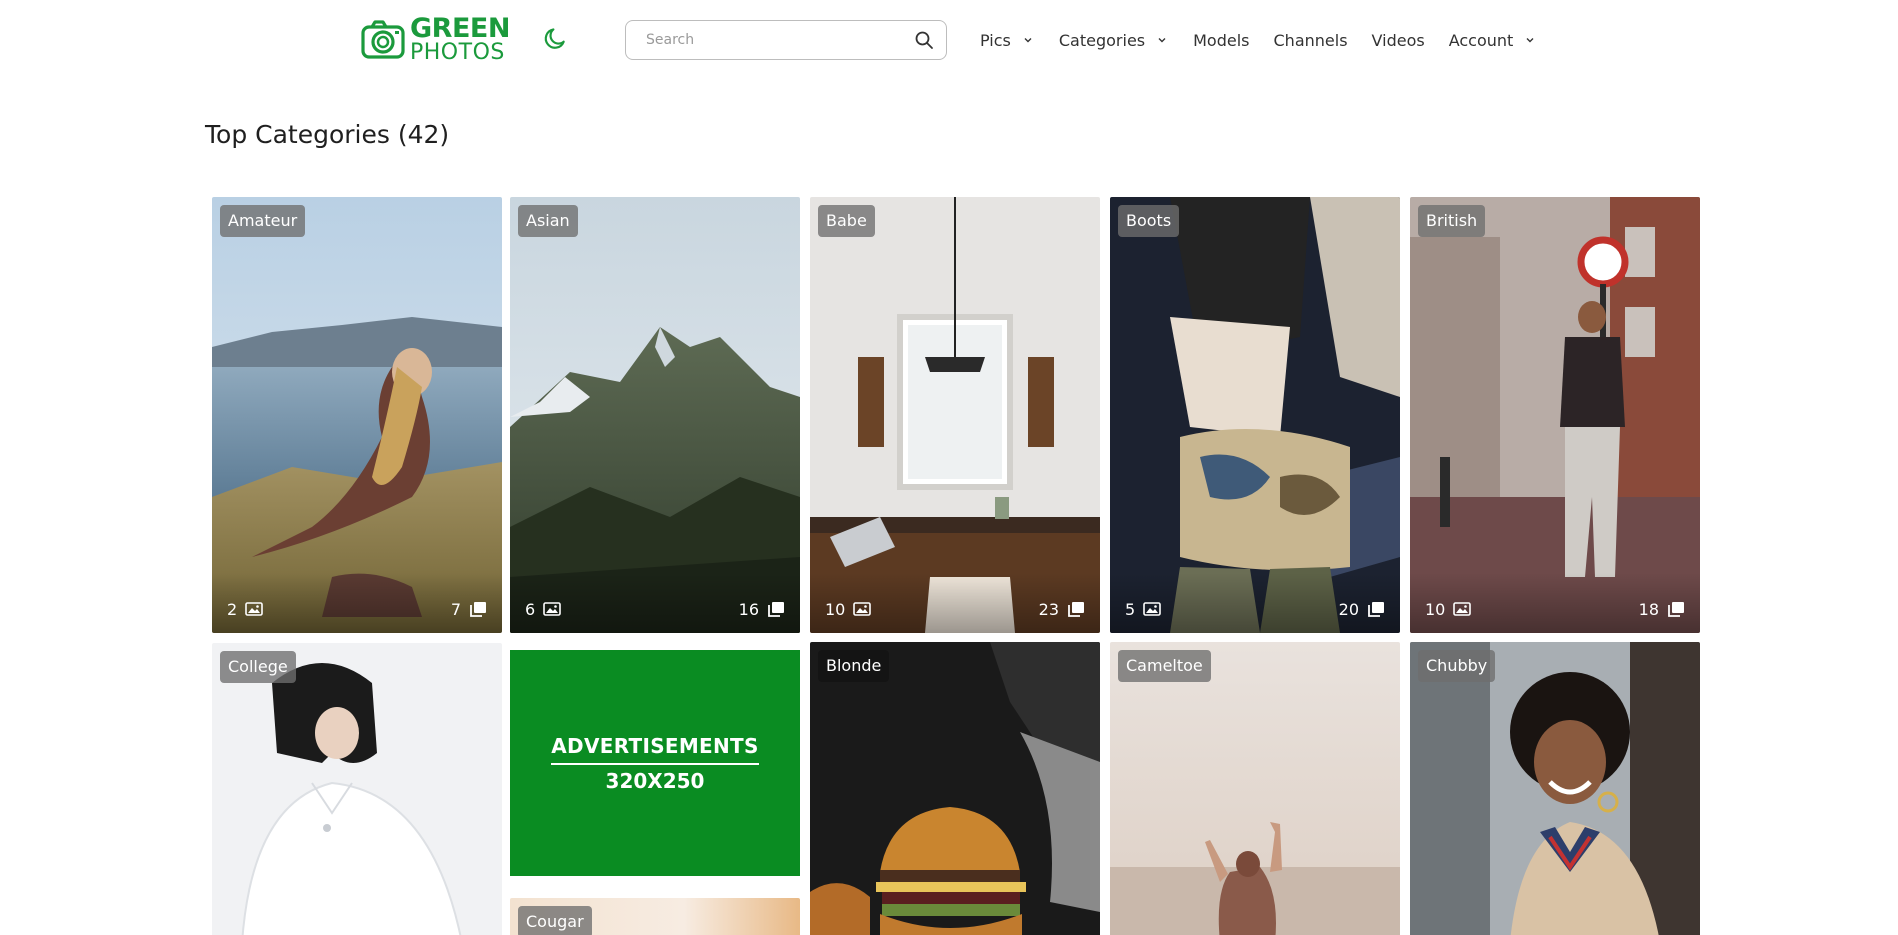  Describe the element at coordinates (1062, 609) in the screenshot. I see `gallery-count: 23` at that location.